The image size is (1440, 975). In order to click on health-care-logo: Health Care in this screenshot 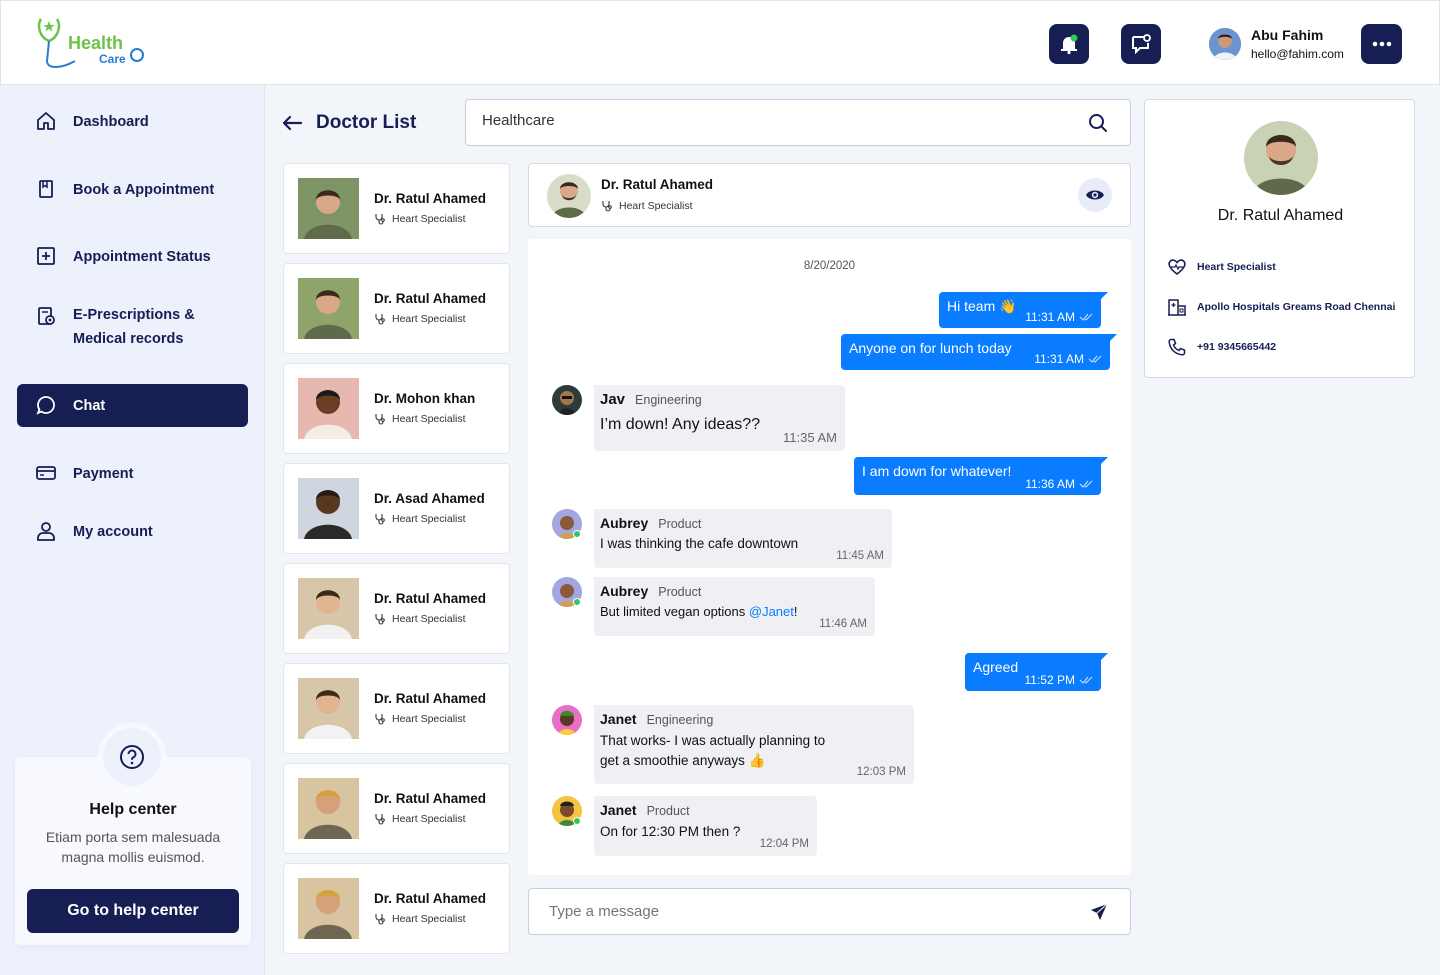, I will do `click(92, 44)`.